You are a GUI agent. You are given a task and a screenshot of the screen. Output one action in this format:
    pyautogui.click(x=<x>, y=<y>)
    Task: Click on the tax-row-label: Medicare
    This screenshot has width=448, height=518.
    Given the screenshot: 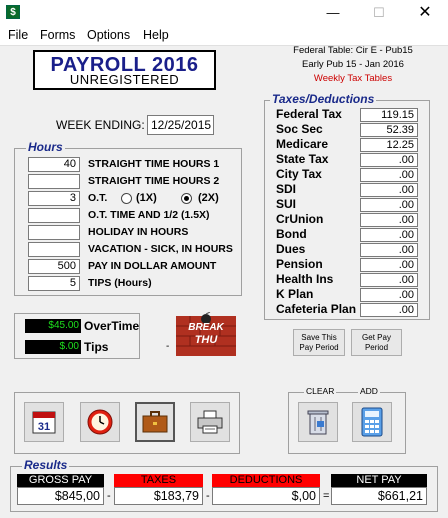 What is the action you would take?
    pyautogui.click(x=302, y=144)
    